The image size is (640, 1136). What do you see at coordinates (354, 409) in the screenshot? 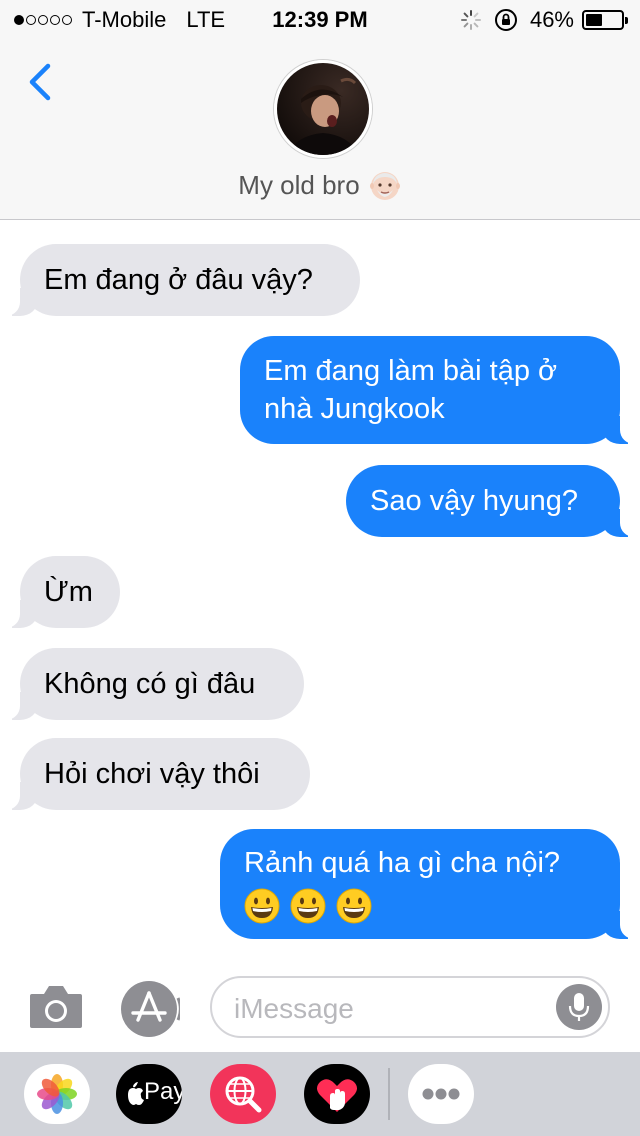
I see `message-line: nhà Jungkook` at bounding box center [354, 409].